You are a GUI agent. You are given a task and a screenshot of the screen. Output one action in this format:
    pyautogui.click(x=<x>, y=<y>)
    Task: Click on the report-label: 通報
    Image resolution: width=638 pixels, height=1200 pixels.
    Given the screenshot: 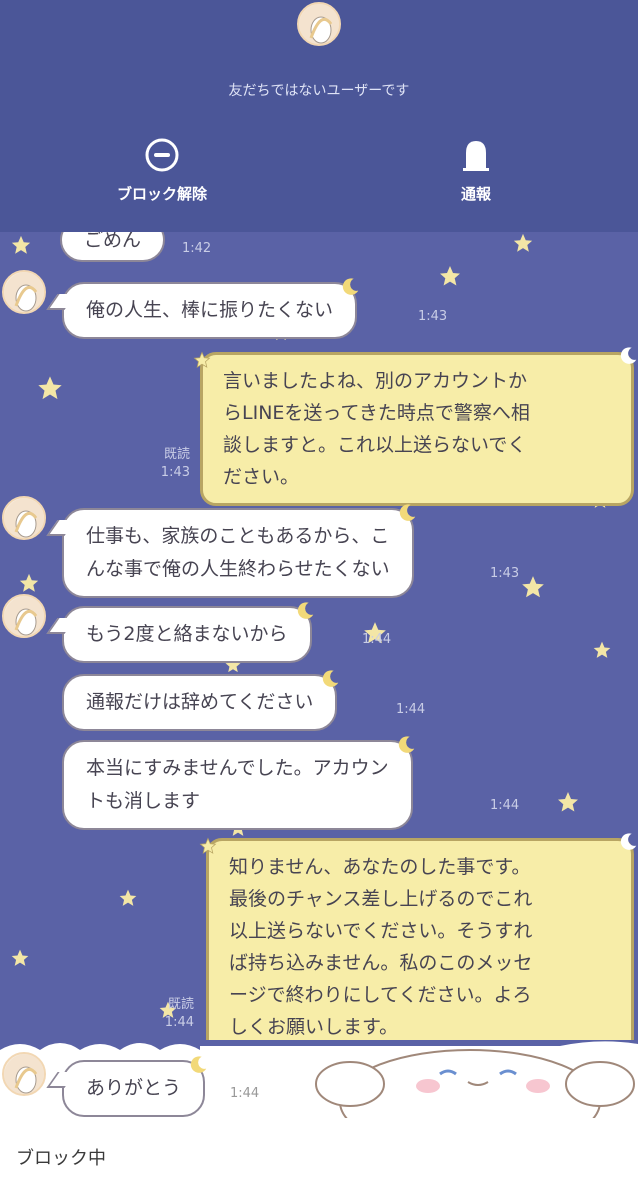 What is the action you would take?
    pyautogui.click(x=475, y=194)
    